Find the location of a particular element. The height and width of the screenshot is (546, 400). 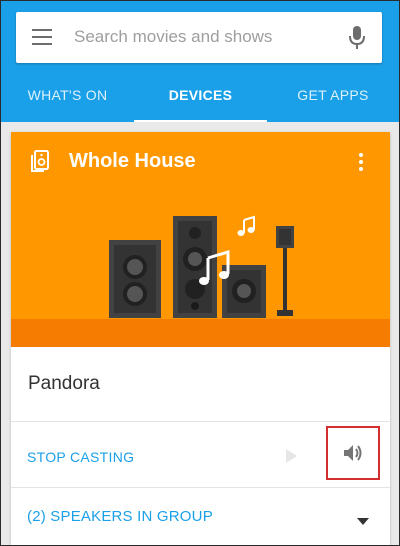

tab-bar: WHAT'S ON DEVICES GET APPS is located at coordinates (200, 99).